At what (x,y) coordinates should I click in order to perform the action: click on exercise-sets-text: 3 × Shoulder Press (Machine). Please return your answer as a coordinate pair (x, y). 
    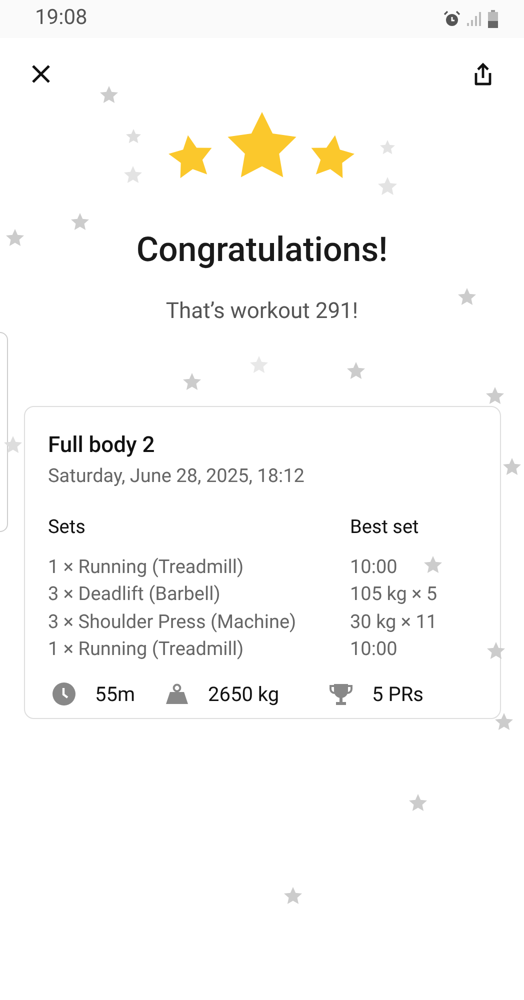
    Looking at the image, I should click on (172, 621).